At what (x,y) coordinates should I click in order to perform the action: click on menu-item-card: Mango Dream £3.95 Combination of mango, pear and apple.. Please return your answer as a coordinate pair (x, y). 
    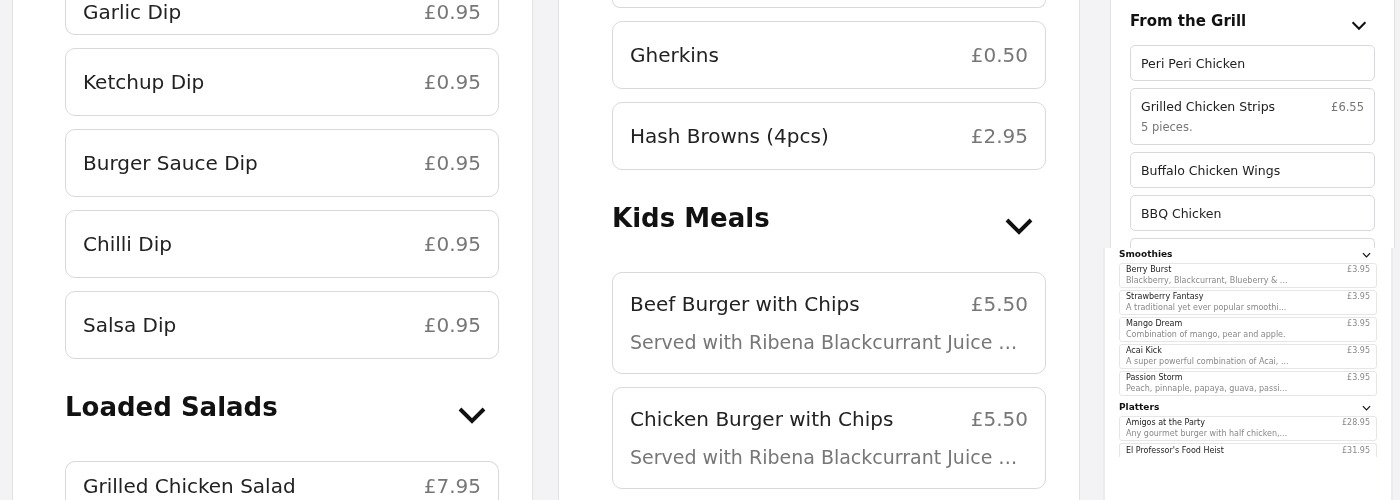
    Looking at the image, I should click on (1248, 329).